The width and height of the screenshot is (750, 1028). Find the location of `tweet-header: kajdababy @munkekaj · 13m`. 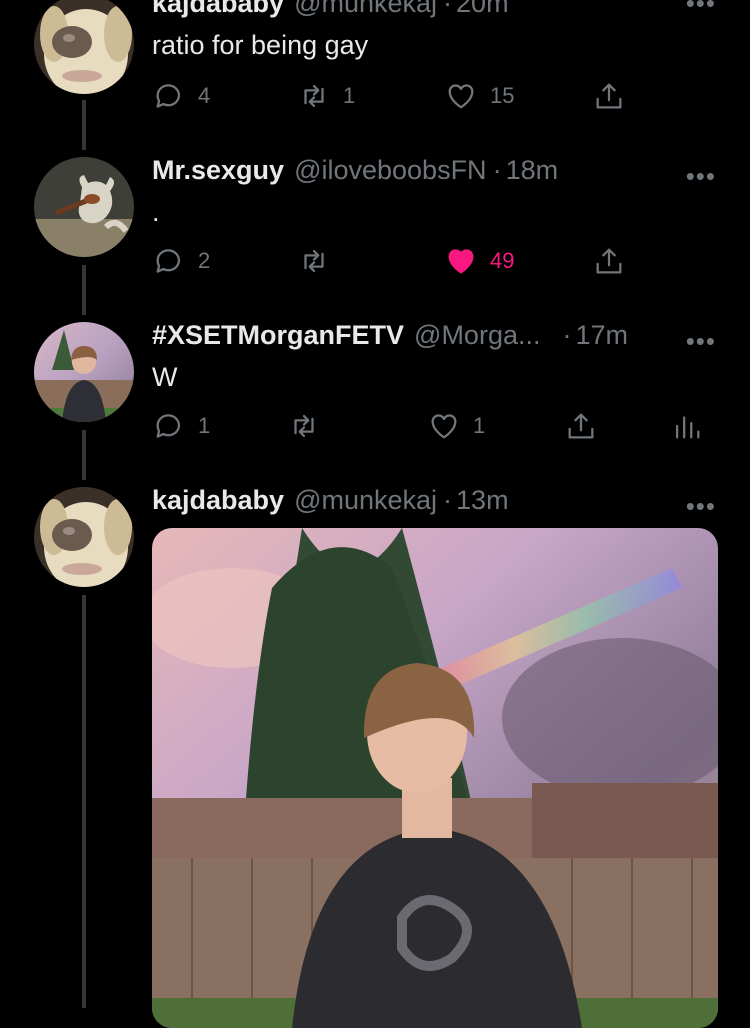

tweet-header: kajdababy @munkekaj · 13m is located at coordinates (330, 500).